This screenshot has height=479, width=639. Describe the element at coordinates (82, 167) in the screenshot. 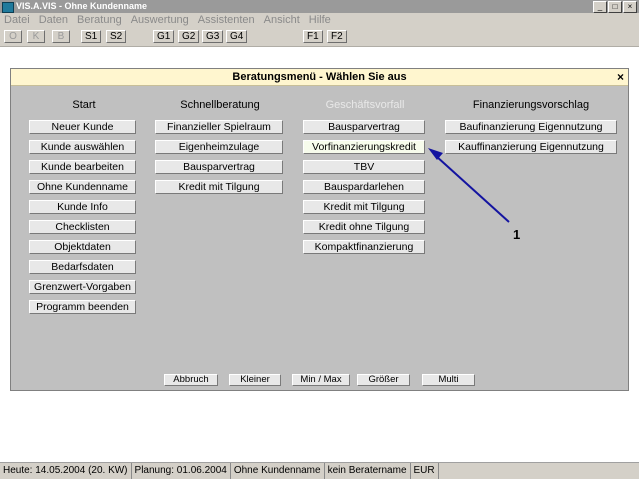

I see `kunde-bearbeiten-button: Kunde bearbeiten` at that location.